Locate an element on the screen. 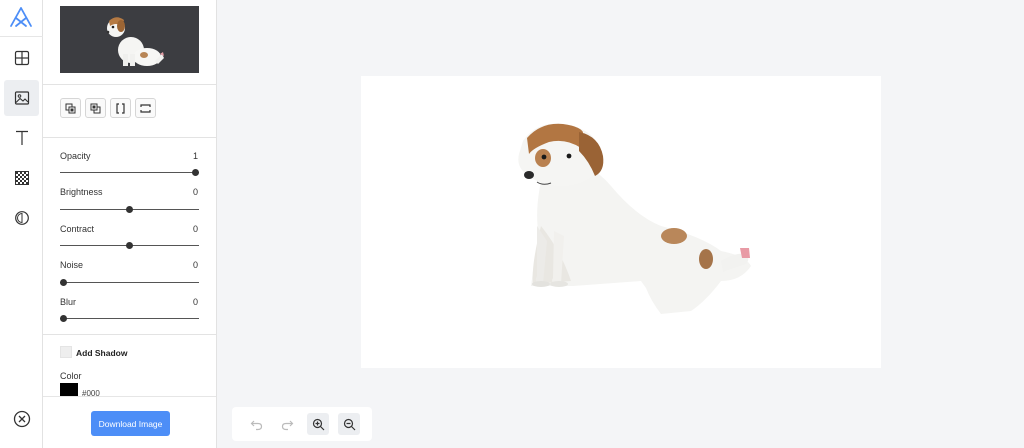 This screenshot has width=1024, height=448. download-image-button: Download Image is located at coordinates (130, 423).